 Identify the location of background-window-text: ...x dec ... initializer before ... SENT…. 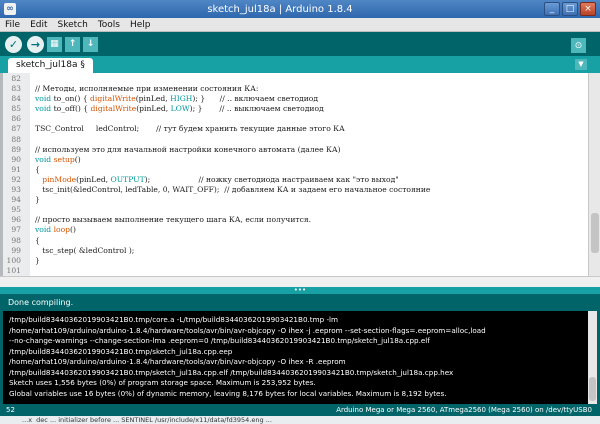
(300, 420).